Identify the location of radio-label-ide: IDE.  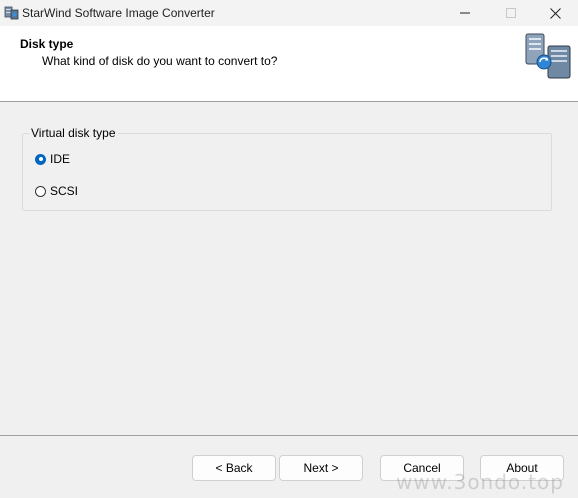
(60, 159).